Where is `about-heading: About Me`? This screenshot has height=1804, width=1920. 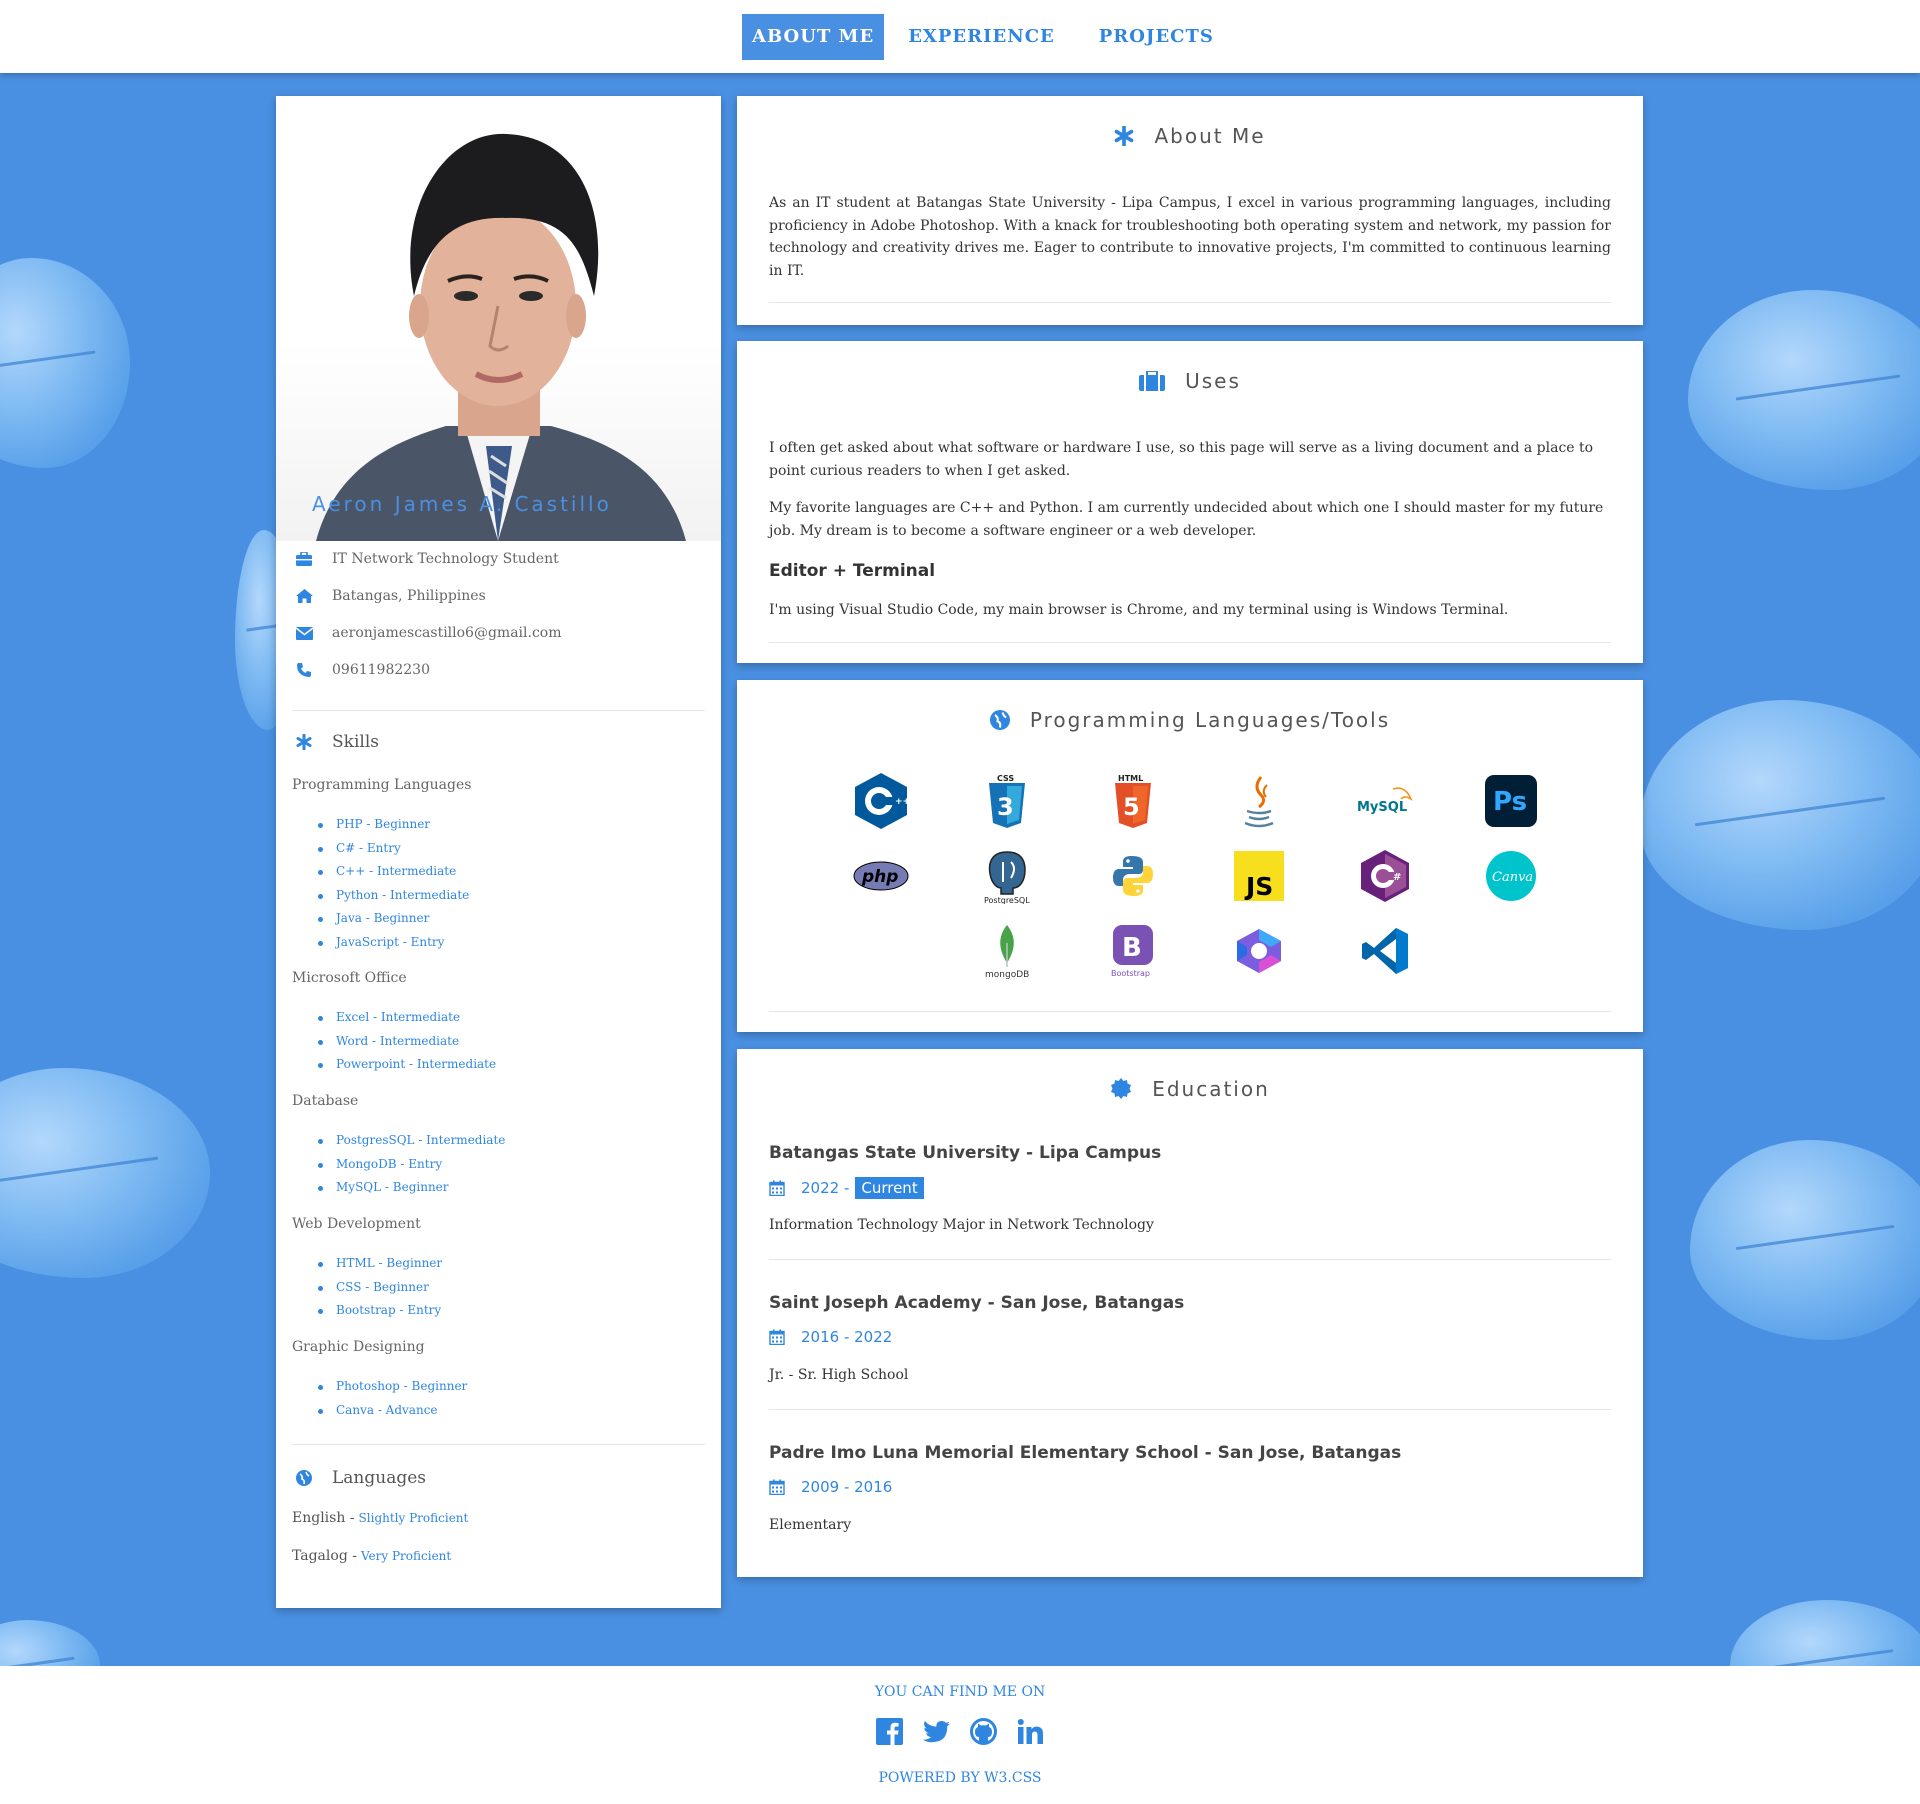 about-heading: About Me is located at coordinates (1210, 136).